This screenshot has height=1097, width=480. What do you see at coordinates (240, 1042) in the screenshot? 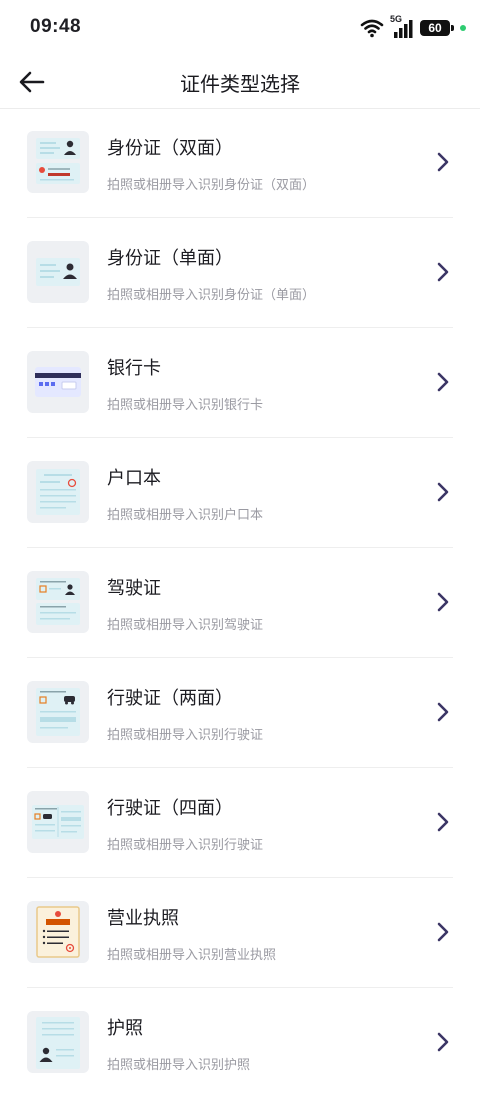
I see `list-item: 护照 拍照或相册导入识别护照` at bounding box center [240, 1042].